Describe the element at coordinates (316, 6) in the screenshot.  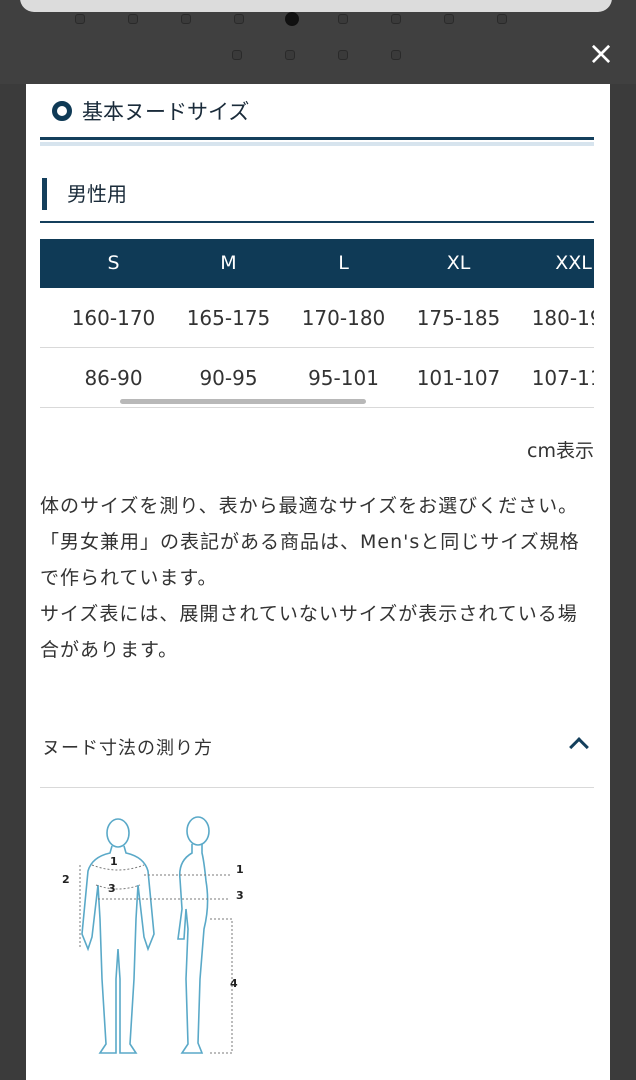
I see `background-search-bar` at that location.